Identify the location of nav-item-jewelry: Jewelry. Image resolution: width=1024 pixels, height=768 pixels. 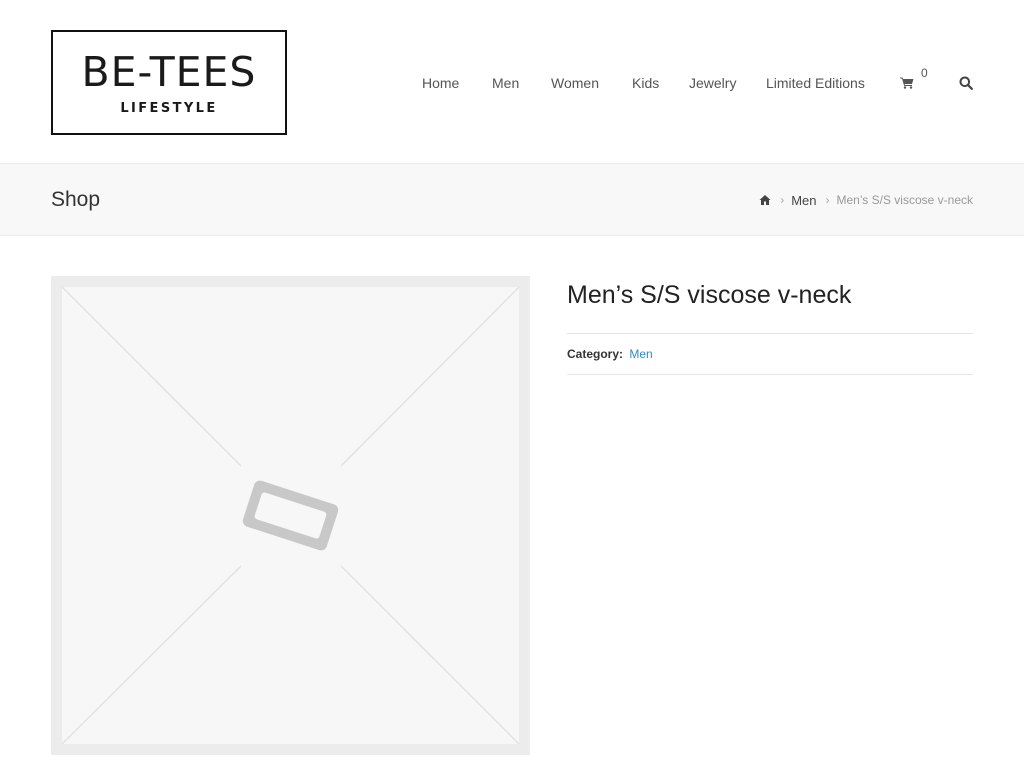
(712, 83).